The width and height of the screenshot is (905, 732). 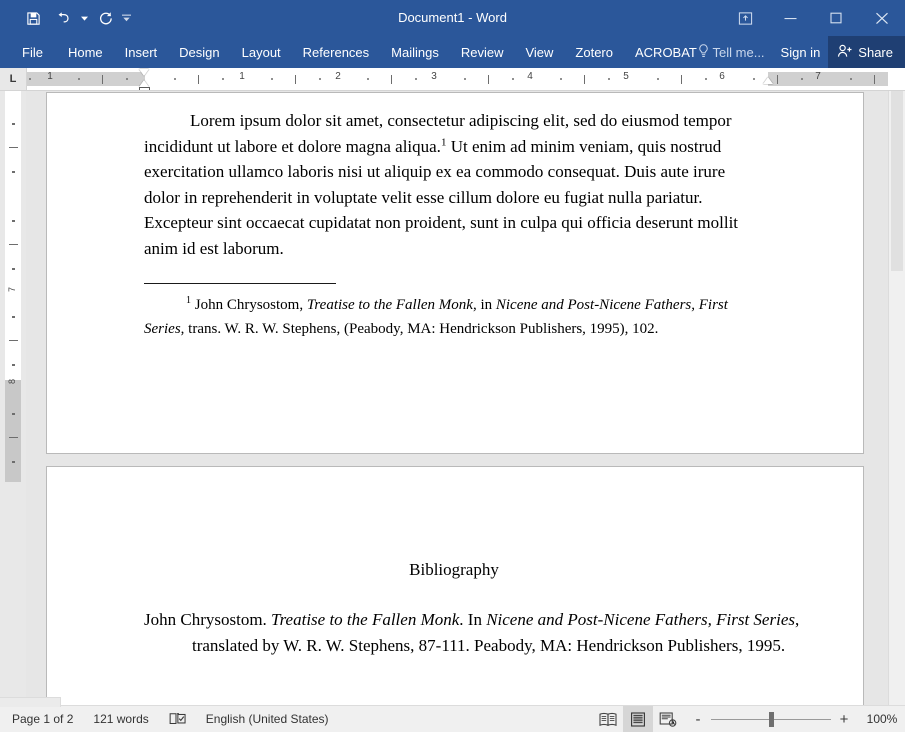 I want to click on quick-access-toolbar, so click(x=66, y=18).